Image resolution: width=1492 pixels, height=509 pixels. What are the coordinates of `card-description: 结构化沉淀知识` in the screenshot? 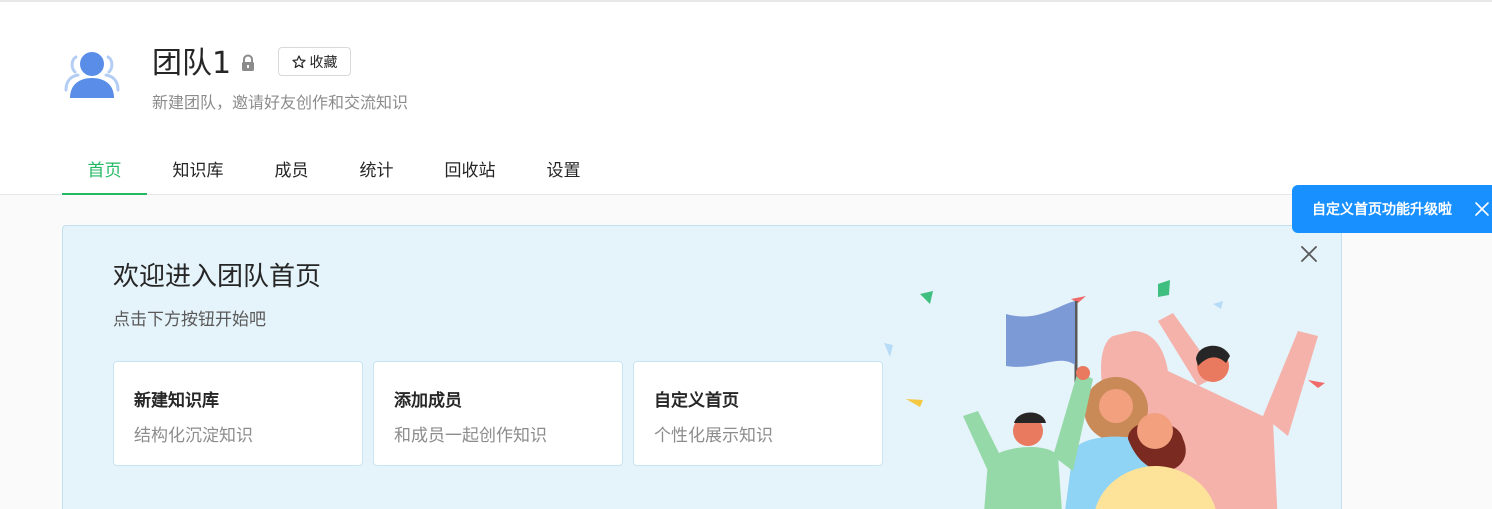 It's located at (193, 436).